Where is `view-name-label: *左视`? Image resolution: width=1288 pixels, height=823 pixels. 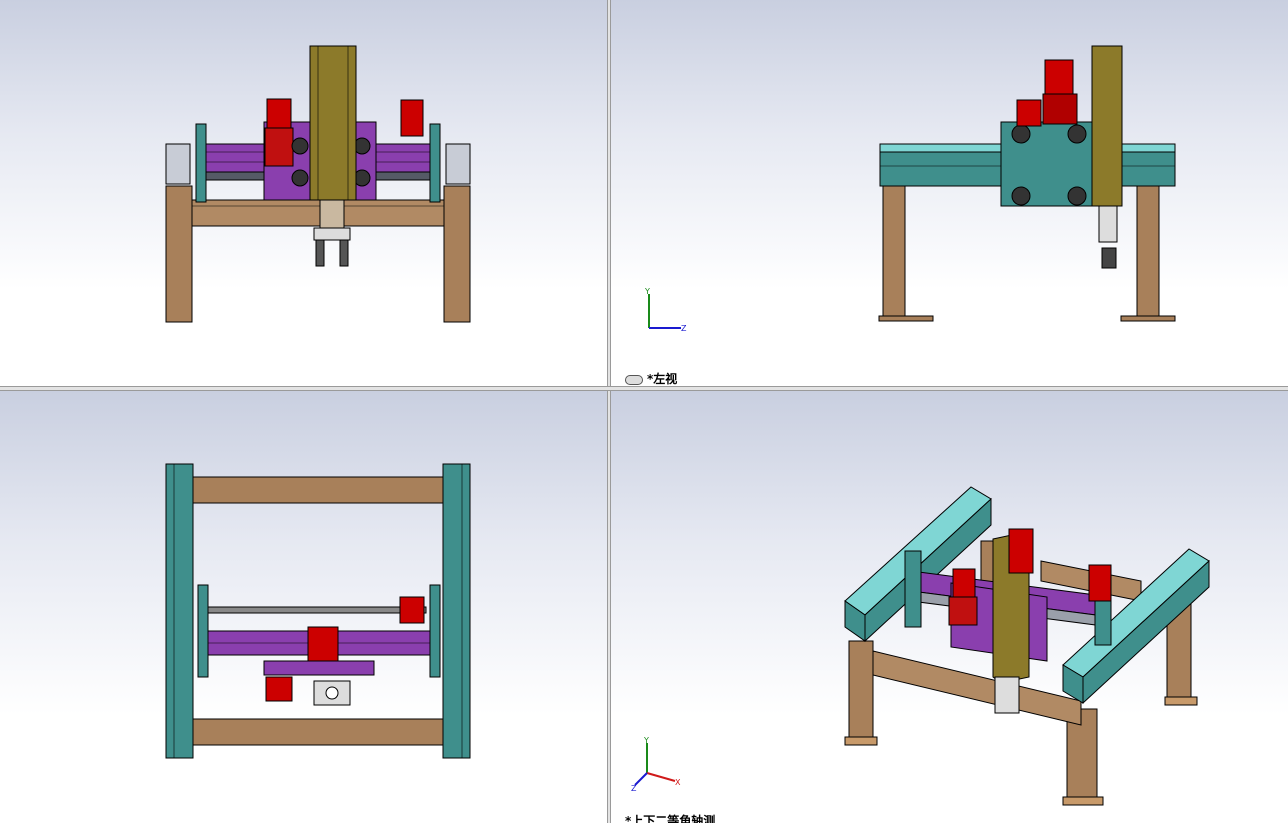 view-name-label: *左视 is located at coordinates (651, 378).